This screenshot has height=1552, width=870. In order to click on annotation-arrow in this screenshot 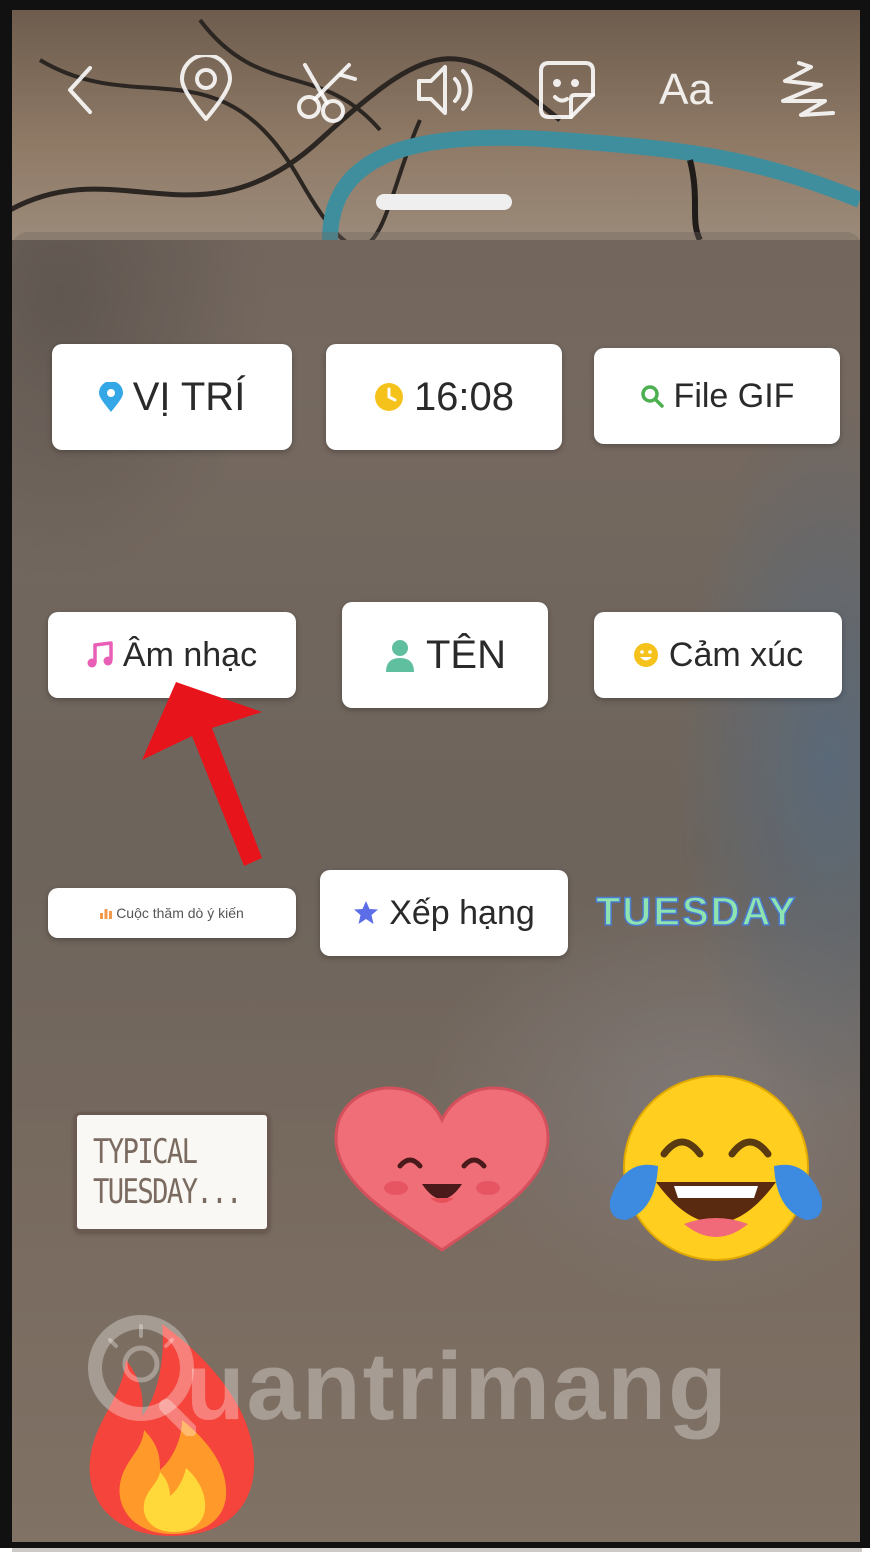, I will do `click(202, 774)`.